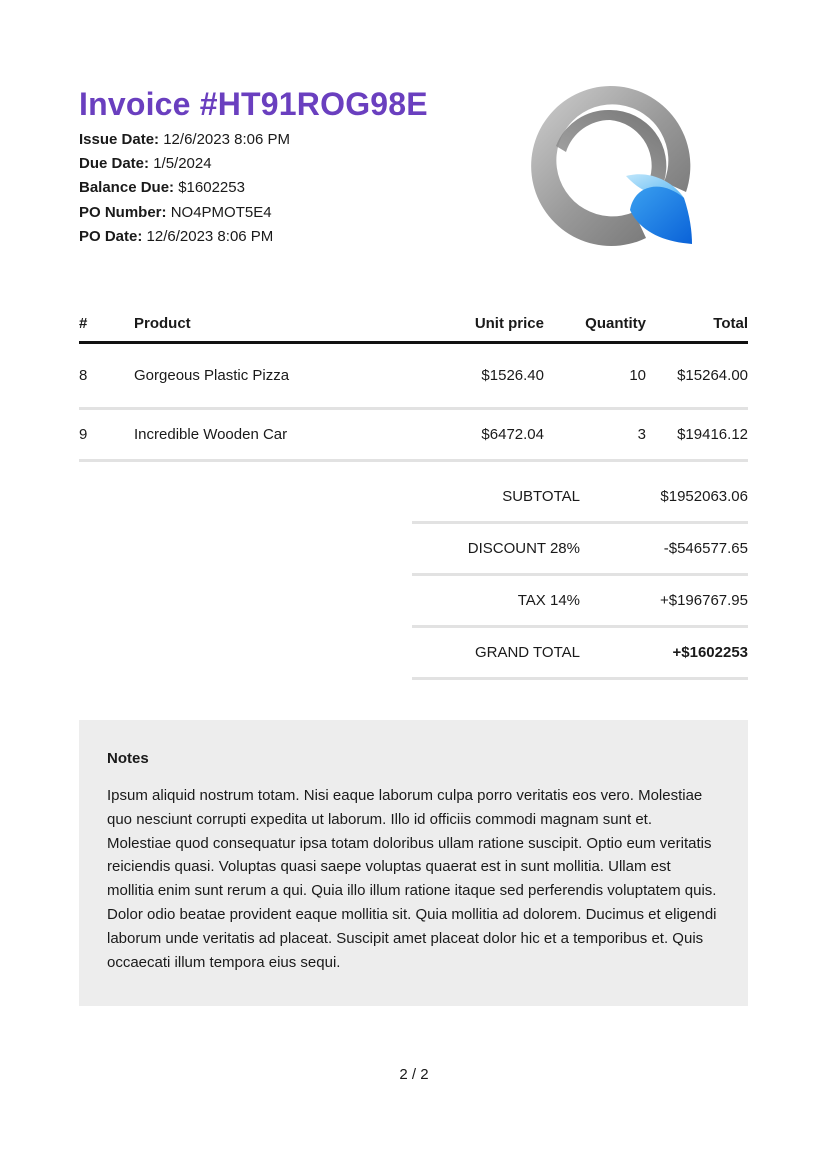 Image resolution: width=828 pixels, height=1166 pixels. I want to click on row-quantity: 10, so click(595, 376).